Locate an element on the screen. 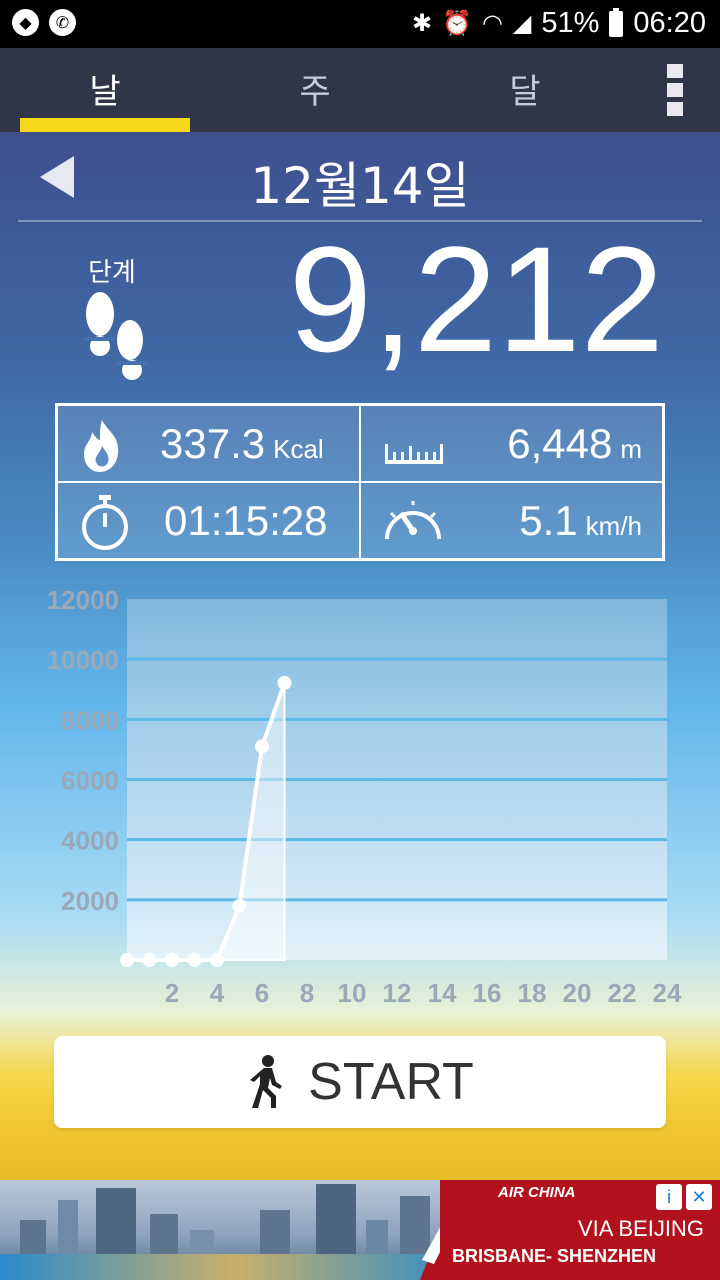 This screenshot has height=1280, width=720. bluetooth-icon: ✱ is located at coordinates (422, 23).